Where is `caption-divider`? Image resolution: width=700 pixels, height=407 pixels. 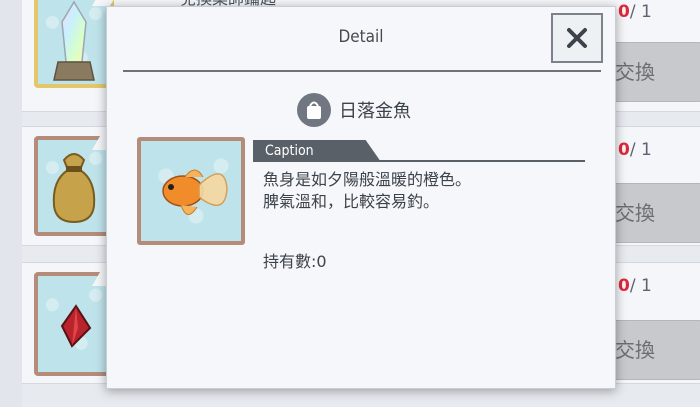 caption-divider is located at coordinates (419, 161).